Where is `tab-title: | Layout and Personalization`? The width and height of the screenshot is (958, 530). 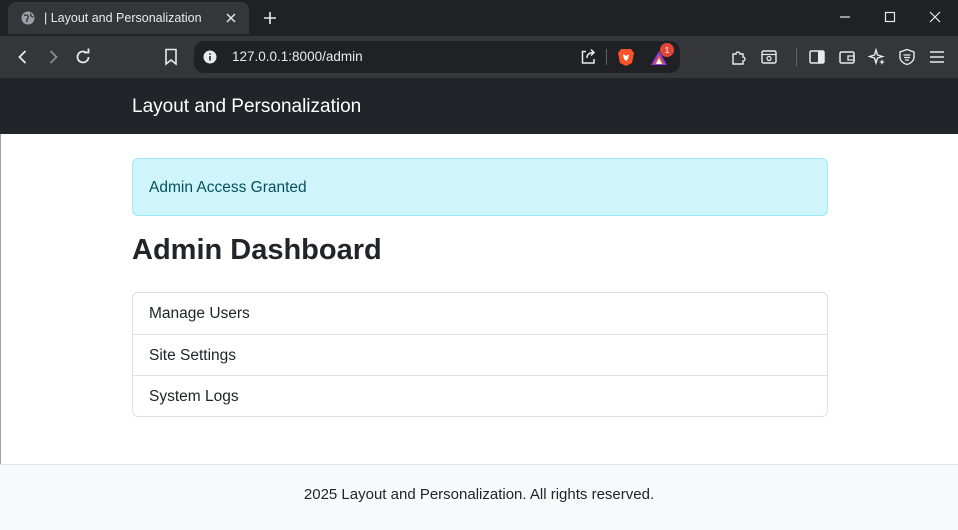
tab-title: | Layout and Personalization is located at coordinates (123, 18).